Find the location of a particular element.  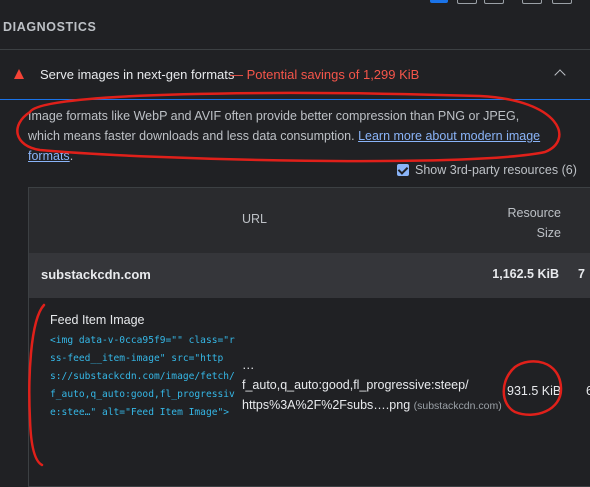

third-party-checkbox is located at coordinates (403, 170).